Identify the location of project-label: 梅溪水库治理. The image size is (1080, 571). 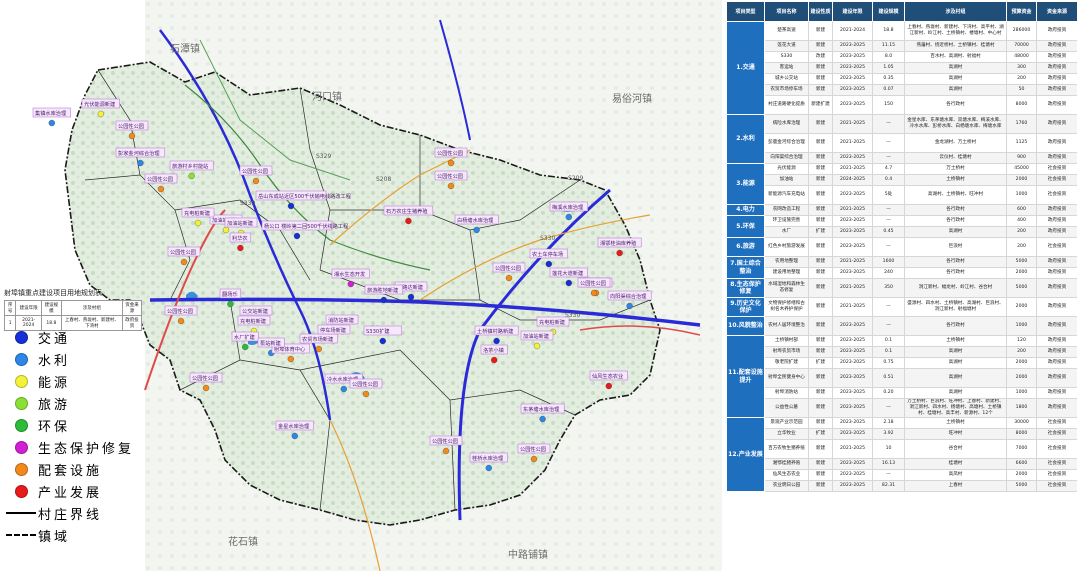
(568, 206).